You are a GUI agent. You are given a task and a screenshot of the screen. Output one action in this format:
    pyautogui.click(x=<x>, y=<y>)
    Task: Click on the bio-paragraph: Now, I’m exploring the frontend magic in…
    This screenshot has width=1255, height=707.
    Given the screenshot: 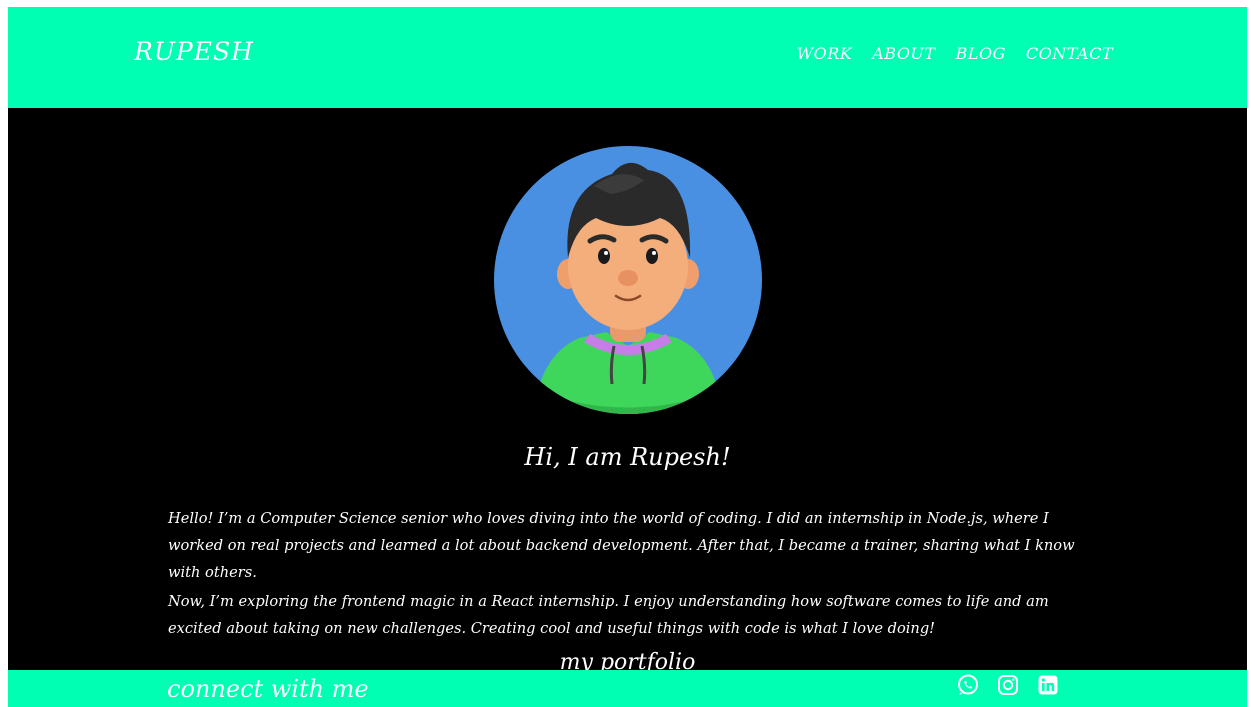 What is the action you would take?
    pyautogui.click(x=608, y=615)
    